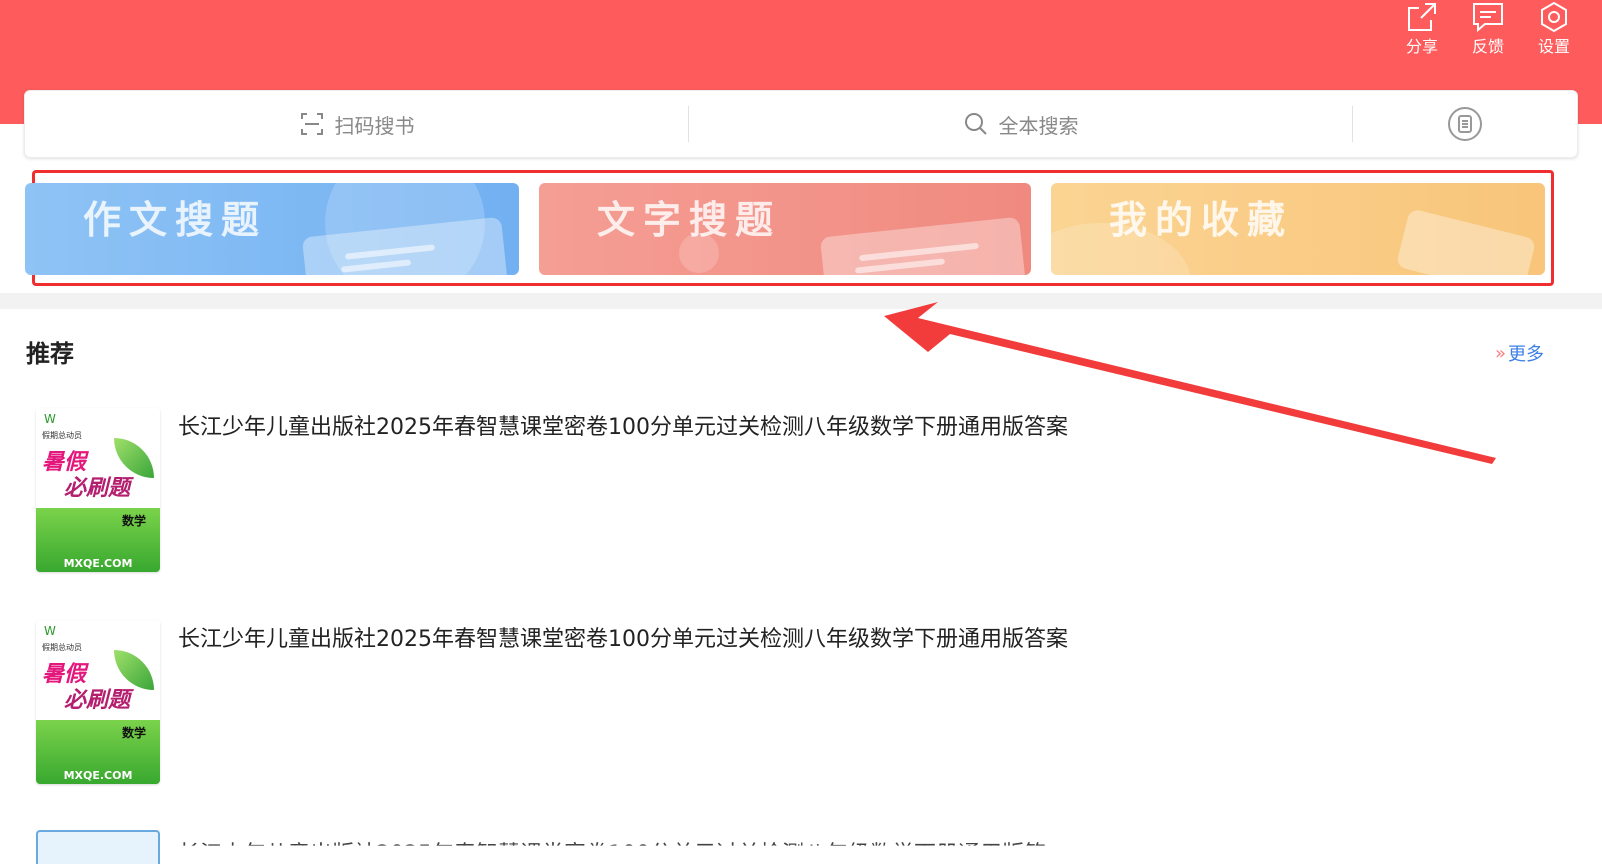  I want to click on settings-button: 设置, so click(1554, 28).